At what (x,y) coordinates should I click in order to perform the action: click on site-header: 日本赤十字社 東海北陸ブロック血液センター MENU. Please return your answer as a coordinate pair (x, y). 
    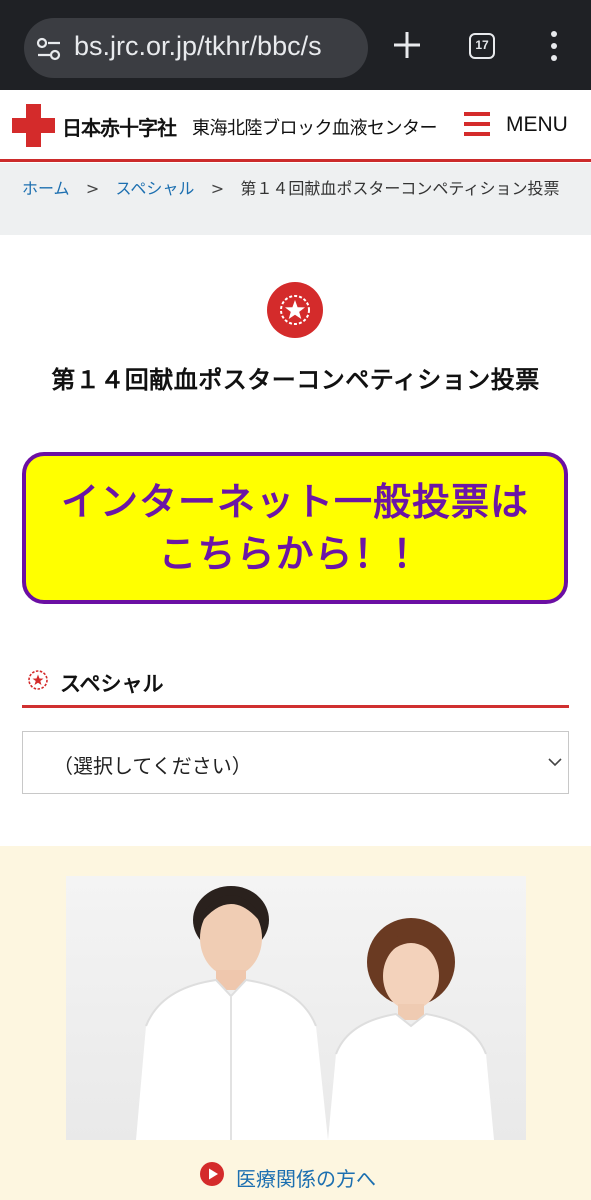
    Looking at the image, I should click on (295, 126).